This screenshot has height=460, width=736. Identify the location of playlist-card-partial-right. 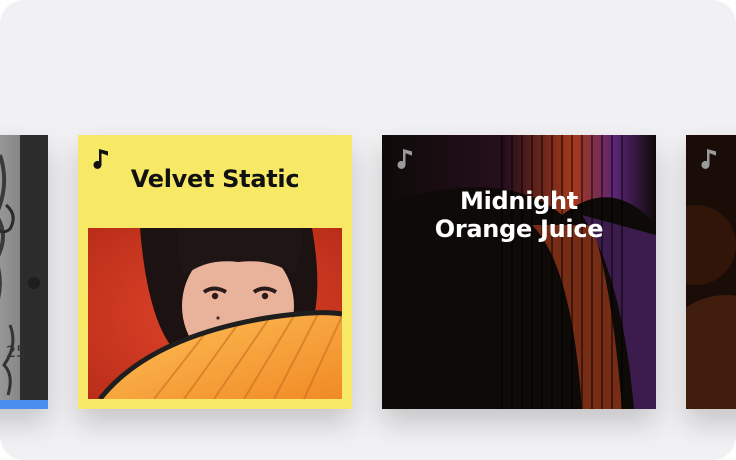
(711, 272).